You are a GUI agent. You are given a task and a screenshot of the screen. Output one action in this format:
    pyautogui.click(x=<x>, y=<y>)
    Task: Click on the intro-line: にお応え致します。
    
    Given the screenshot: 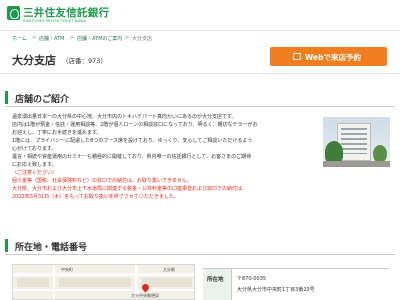 What is the action you would take?
    pyautogui.click(x=34, y=165)
    